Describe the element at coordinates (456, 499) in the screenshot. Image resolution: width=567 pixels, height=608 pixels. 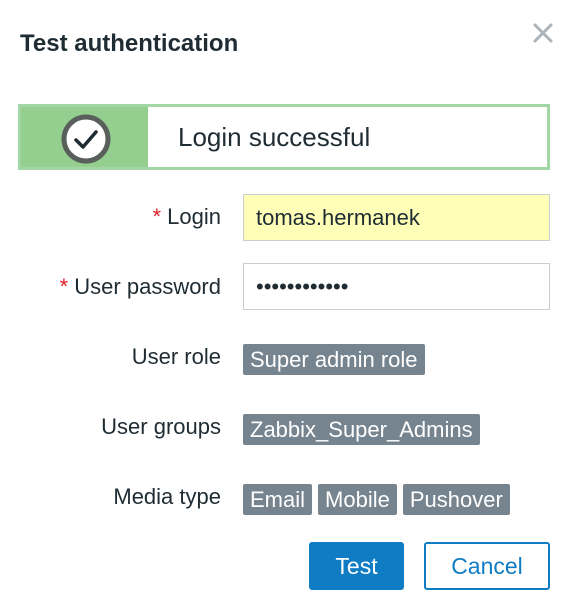
I see `media-type-tag: Pushover` at that location.